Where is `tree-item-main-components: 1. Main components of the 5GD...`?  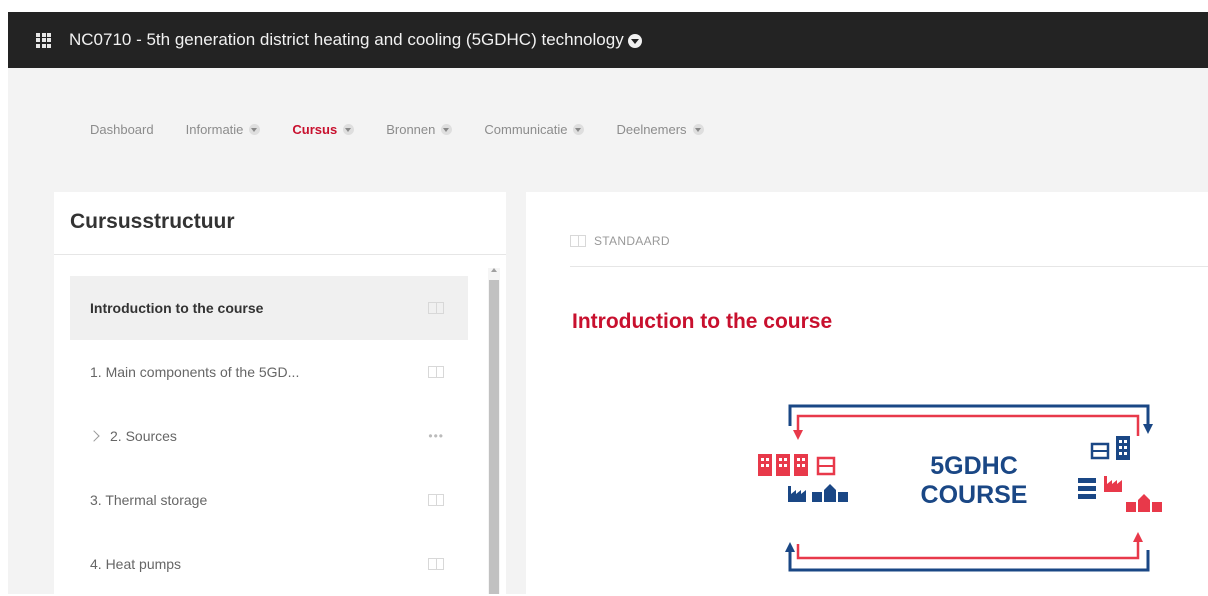 tree-item-main-components: 1. Main components of the 5GD... is located at coordinates (269, 372).